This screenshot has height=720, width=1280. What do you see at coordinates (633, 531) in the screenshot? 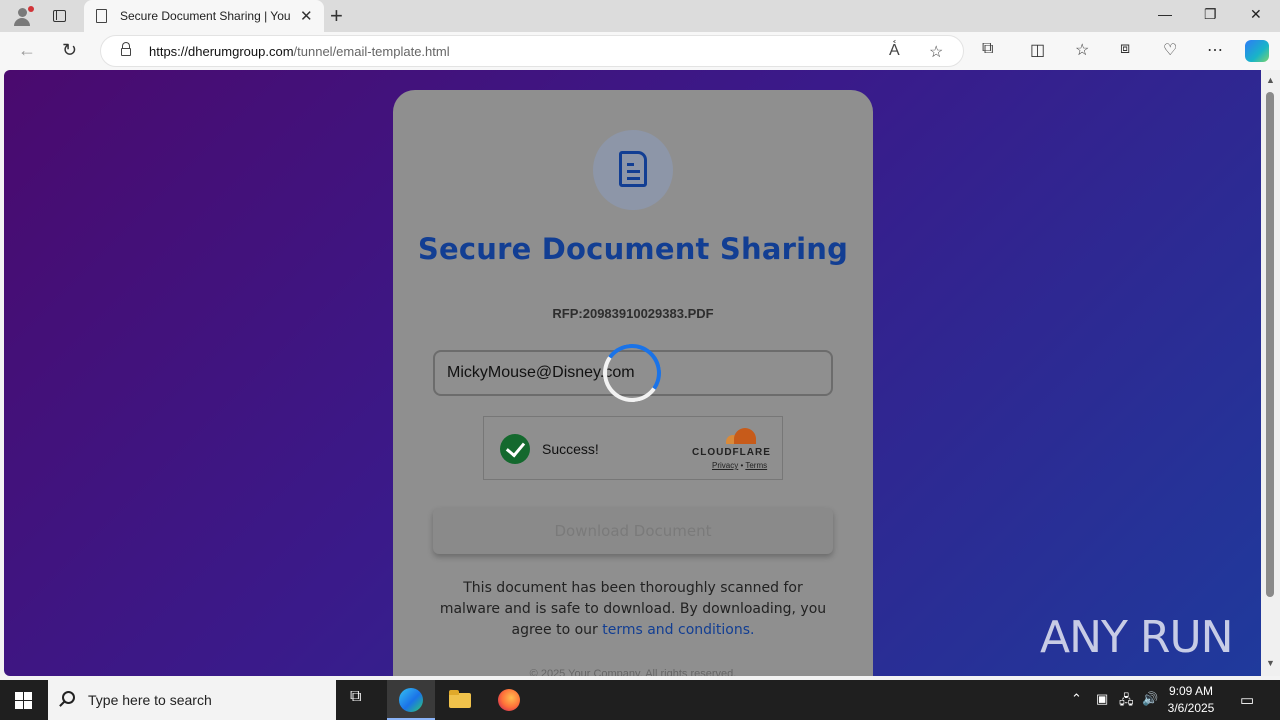
I see `download-document-button: Download Document` at bounding box center [633, 531].